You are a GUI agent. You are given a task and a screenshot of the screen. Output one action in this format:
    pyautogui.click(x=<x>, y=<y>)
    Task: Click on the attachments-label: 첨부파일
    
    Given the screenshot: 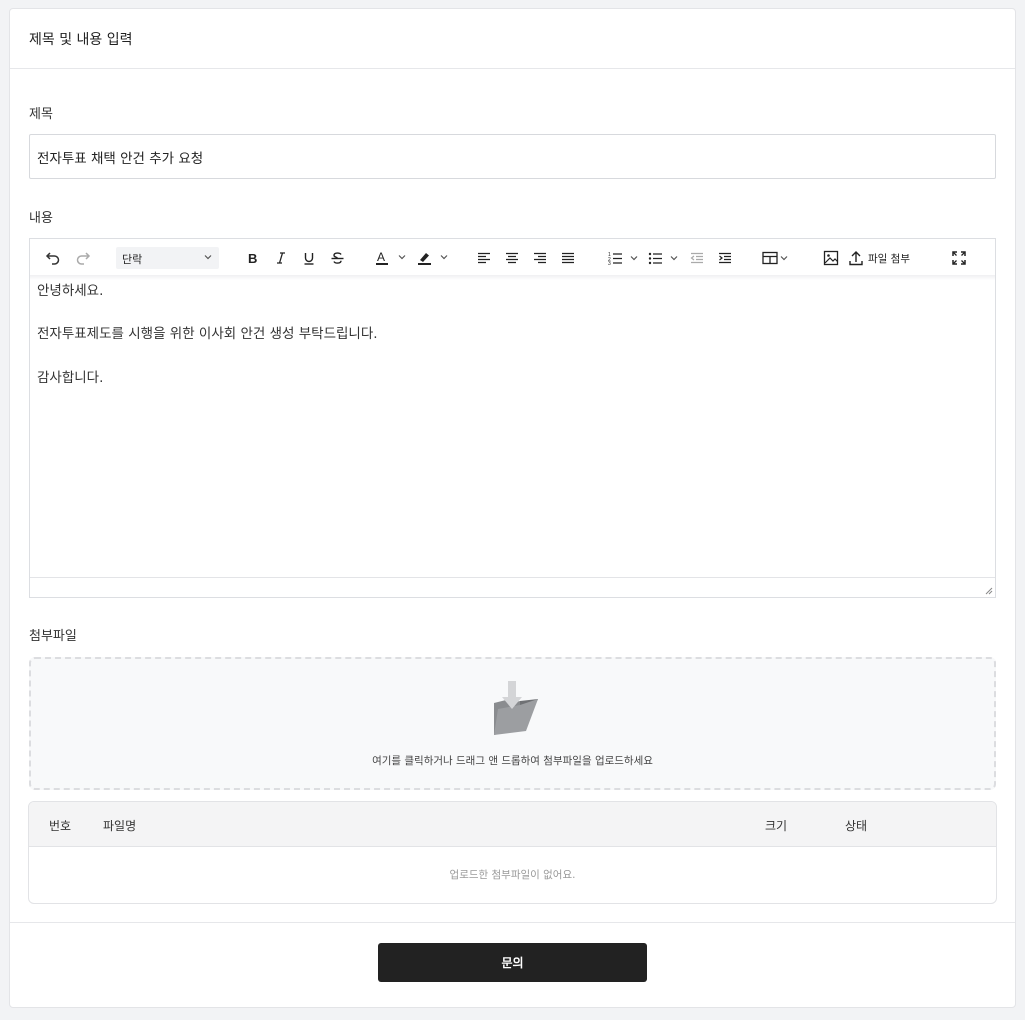 What is the action you would take?
    pyautogui.click(x=53, y=636)
    